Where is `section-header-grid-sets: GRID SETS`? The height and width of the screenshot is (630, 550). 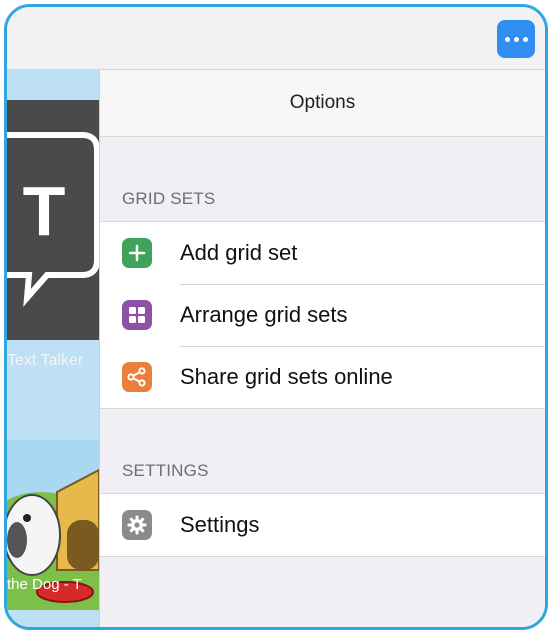
section-header-grid-sets: GRID SETS is located at coordinates (169, 198).